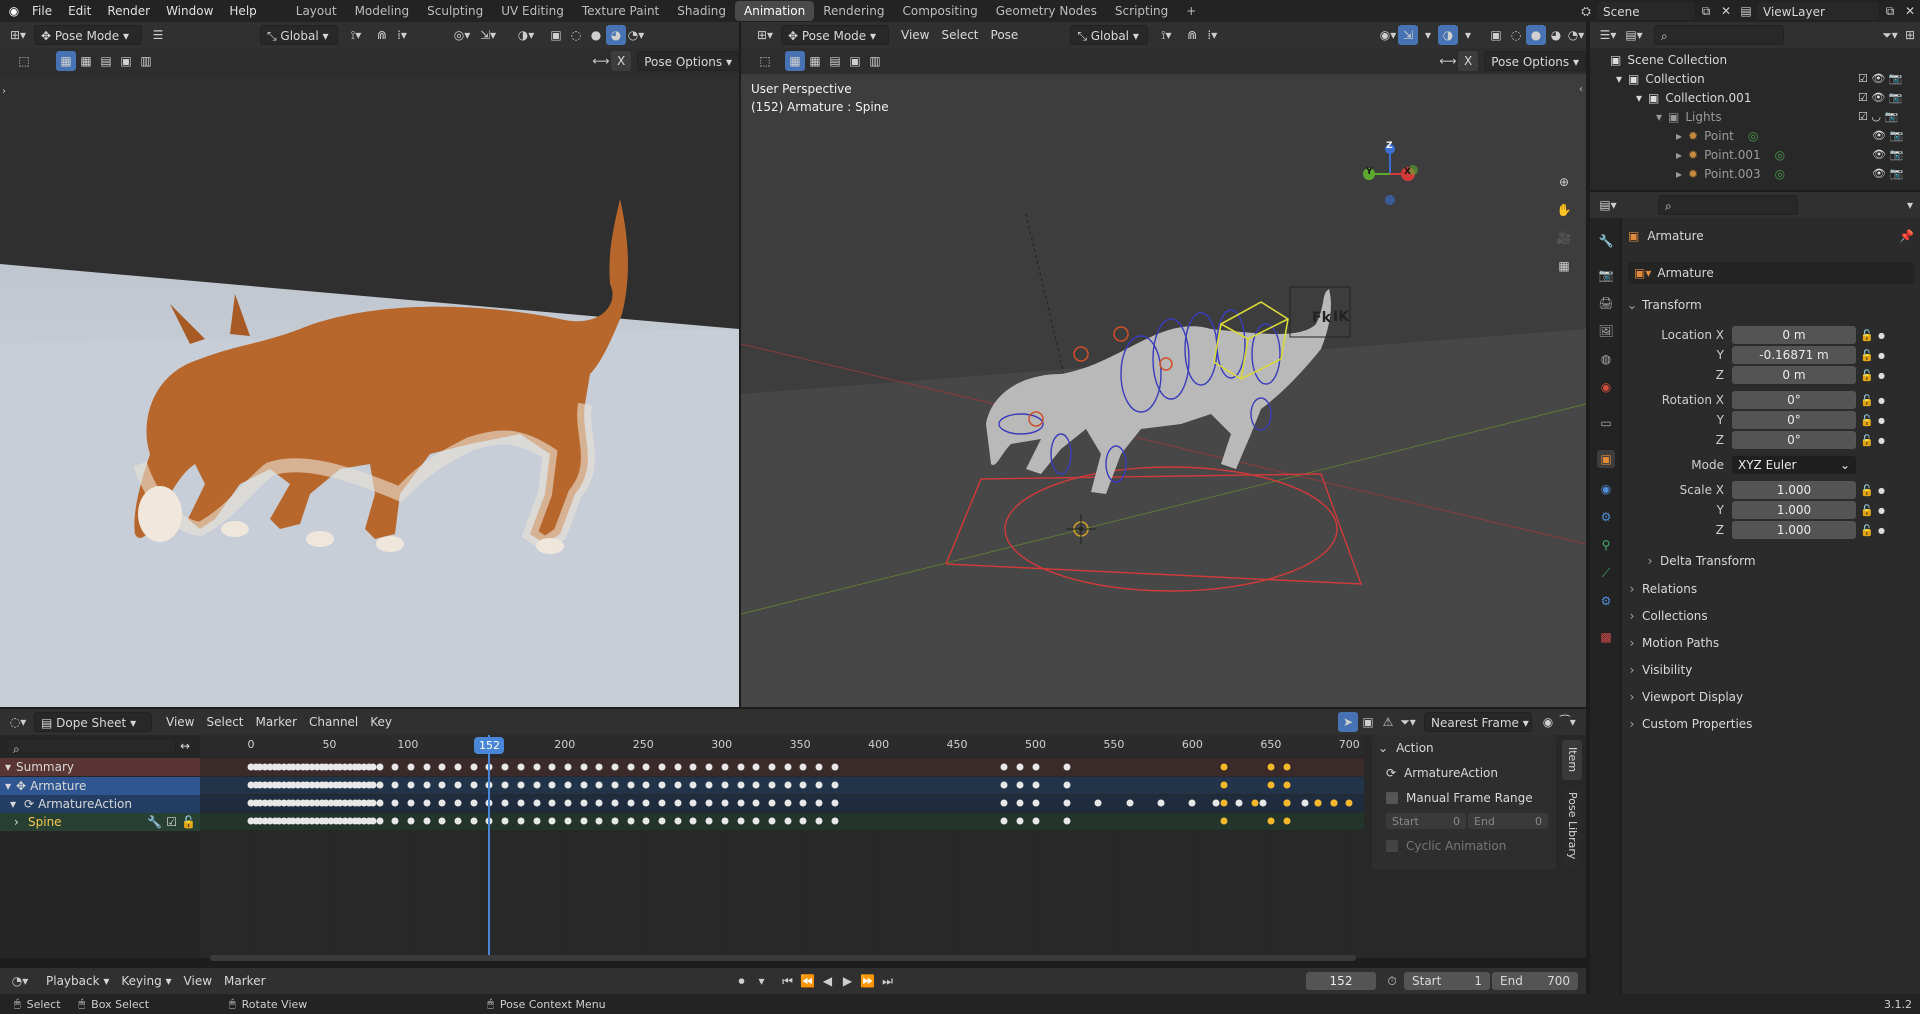 The height and width of the screenshot is (1014, 1920). Describe the element at coordinates (1794, 530) in the screenshot. I see `scale-z-field: 1.000` at that location.